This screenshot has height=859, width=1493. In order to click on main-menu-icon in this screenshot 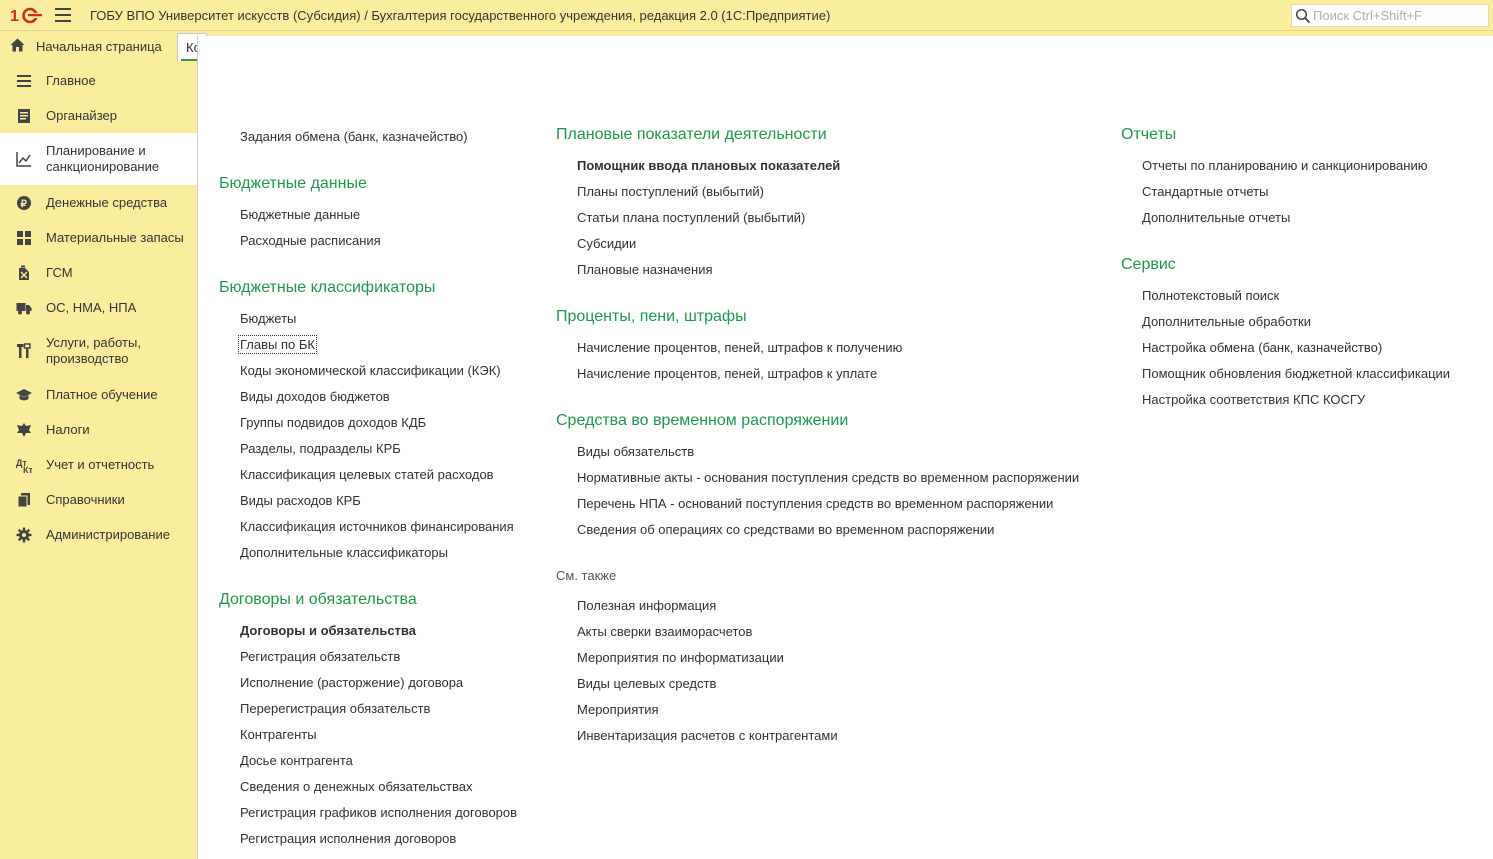, I will do `click(63, 15)`.